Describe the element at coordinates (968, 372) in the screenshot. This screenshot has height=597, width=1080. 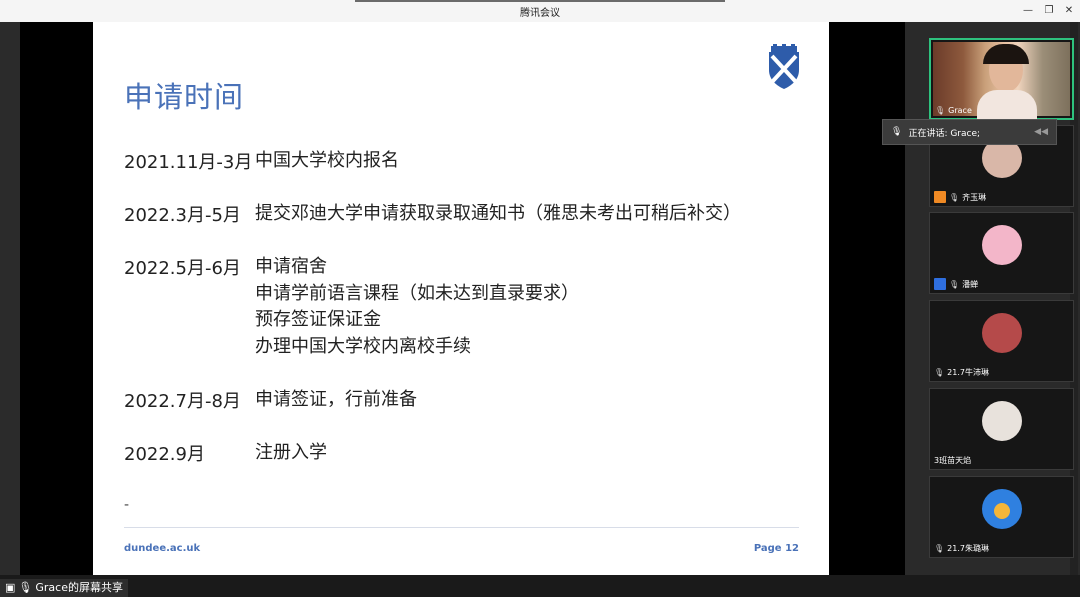
I see `participant-name: 21.7牛沛琳` at that location.